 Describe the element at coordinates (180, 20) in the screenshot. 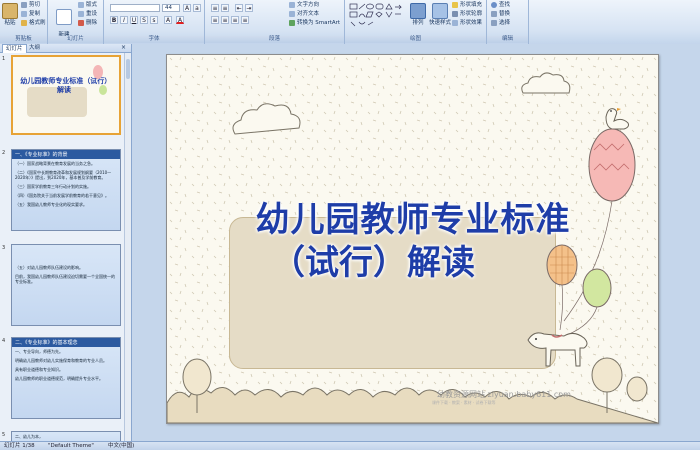

I see `font-color-button: A` at that location.